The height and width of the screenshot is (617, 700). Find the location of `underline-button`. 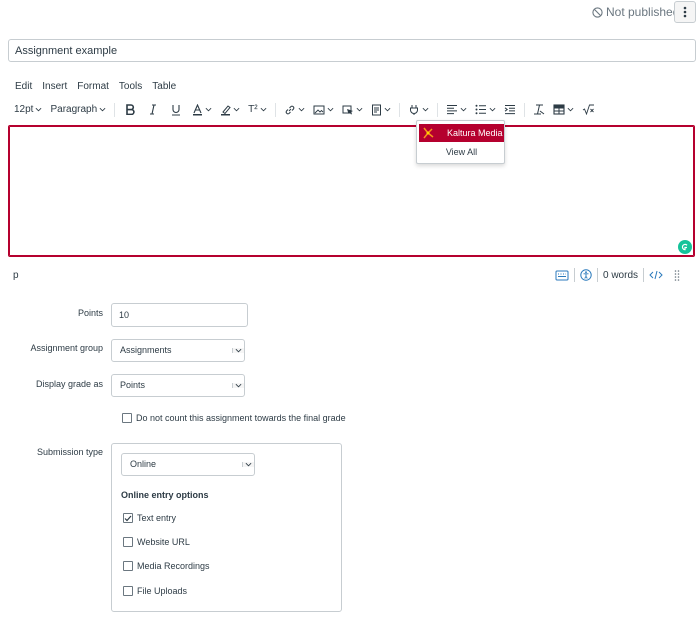

underline-button is located at coordinates (176, 109).